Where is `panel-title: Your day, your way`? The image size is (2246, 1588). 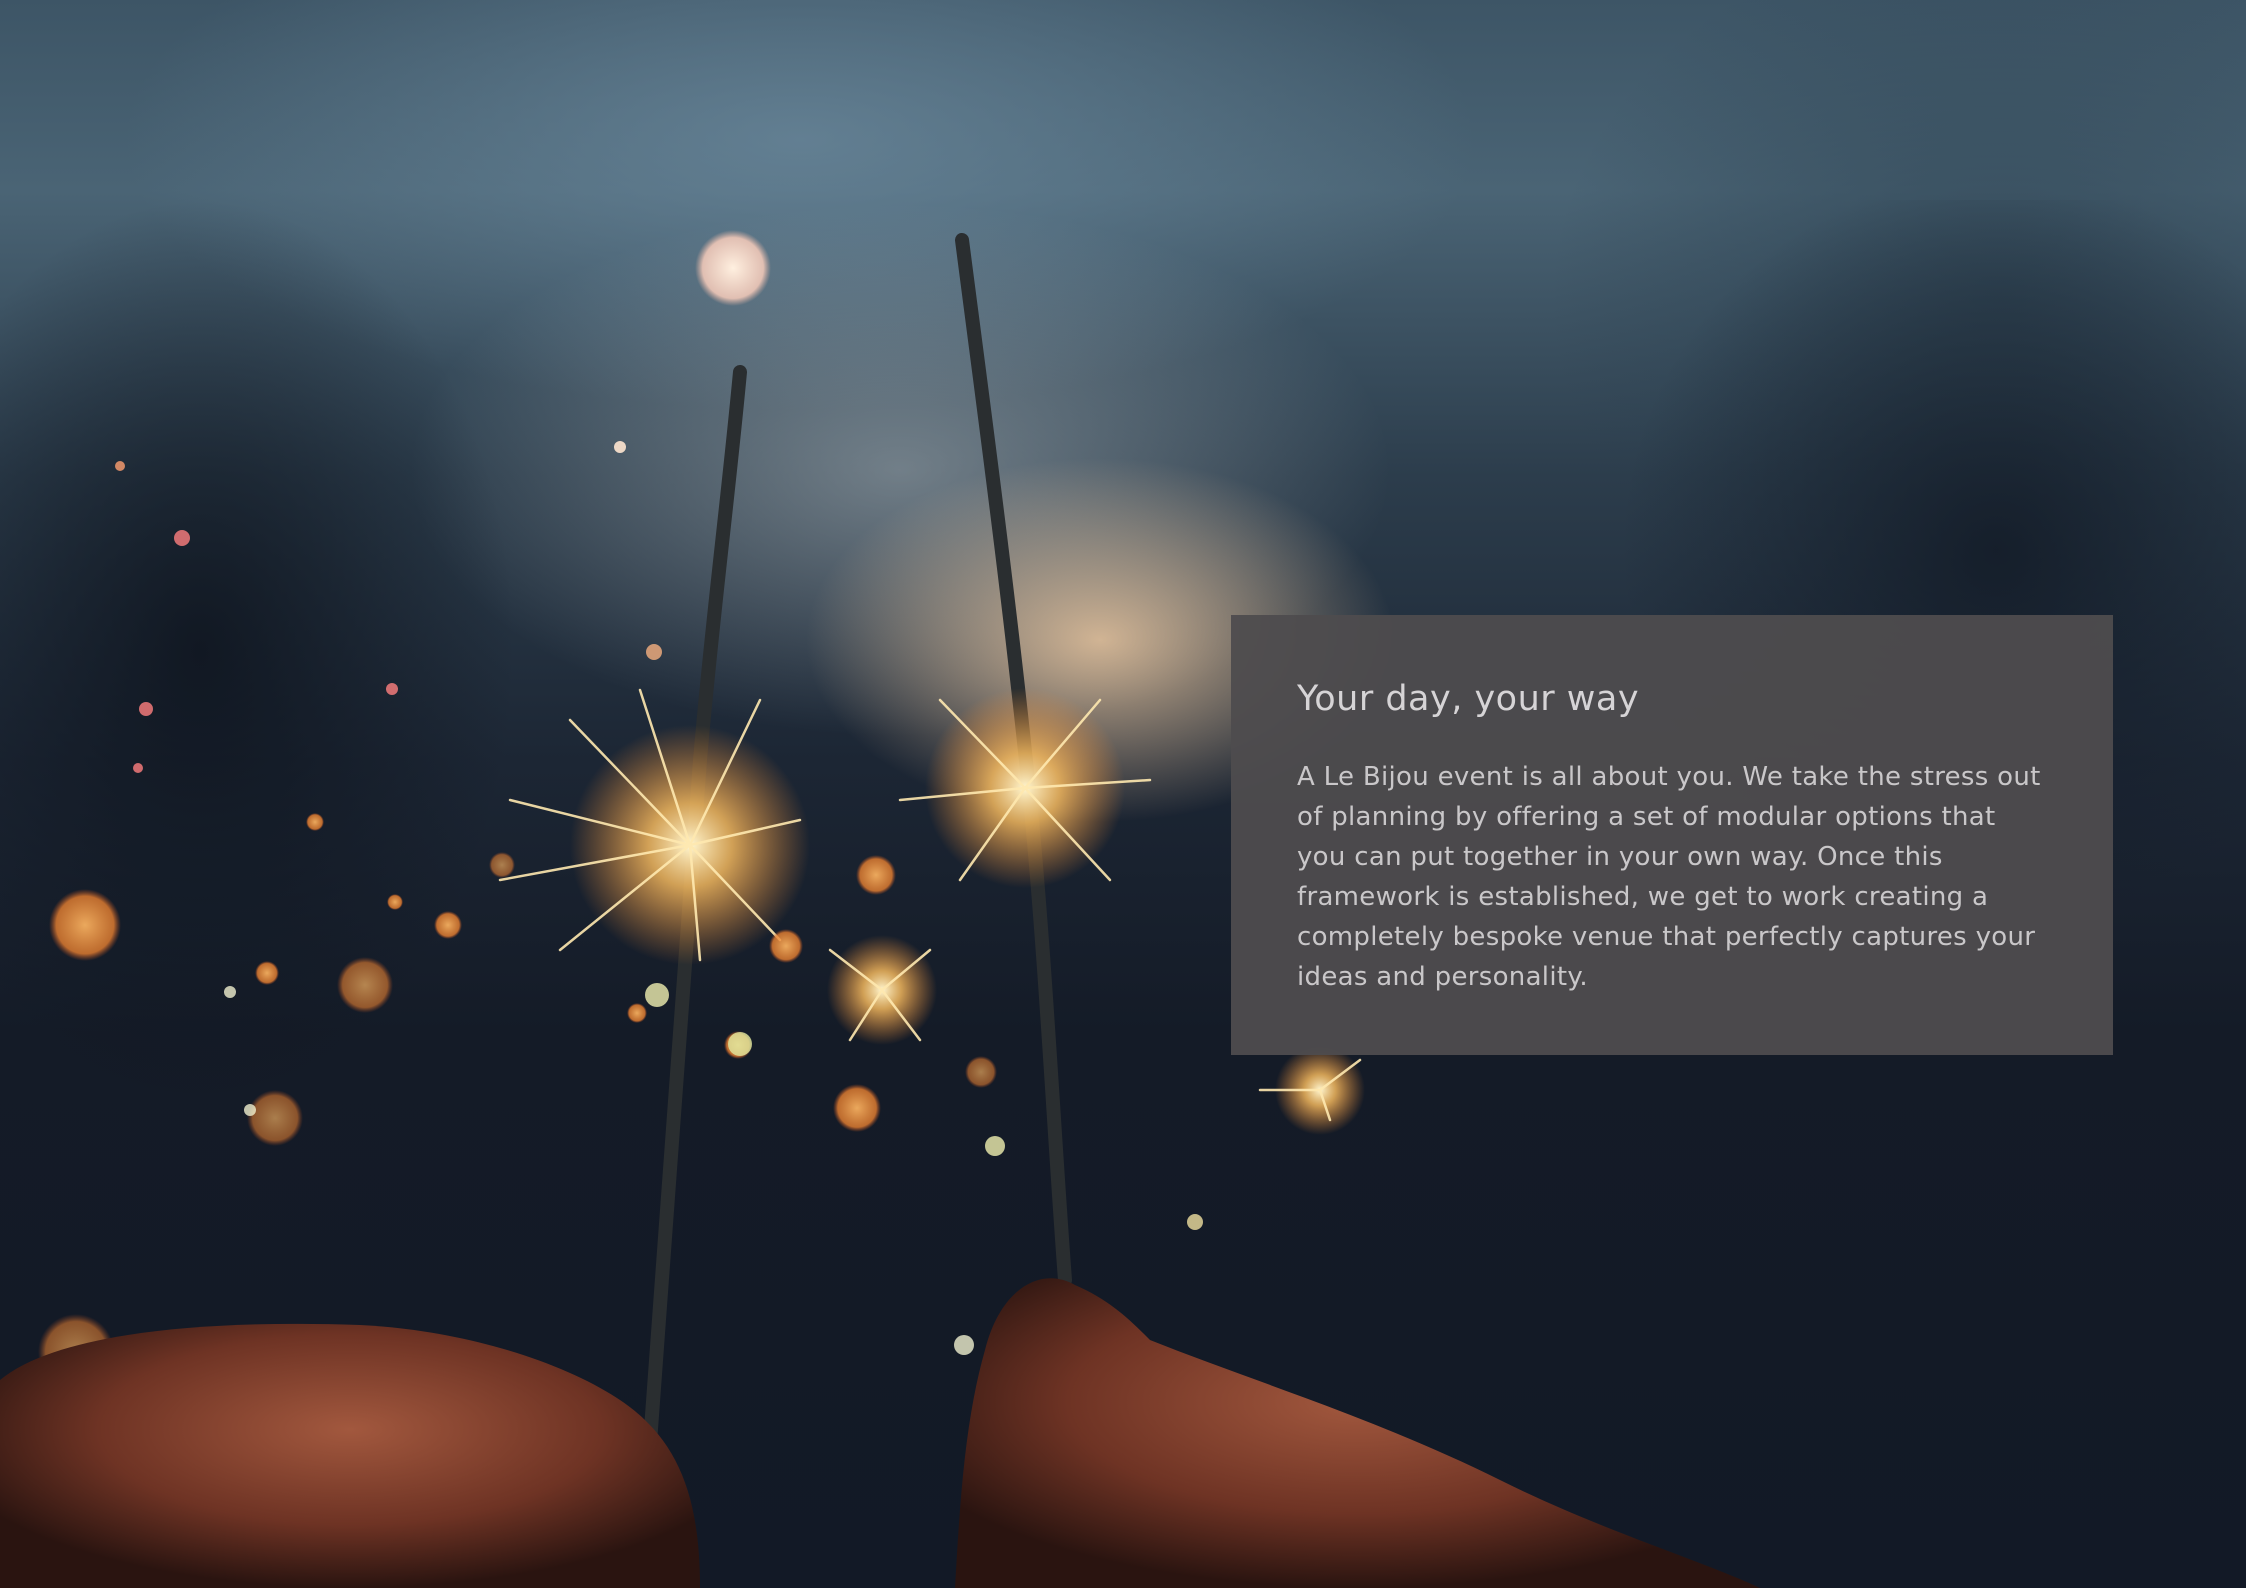 panel-title: Your day, your way is located at coordinates (1468, 699).